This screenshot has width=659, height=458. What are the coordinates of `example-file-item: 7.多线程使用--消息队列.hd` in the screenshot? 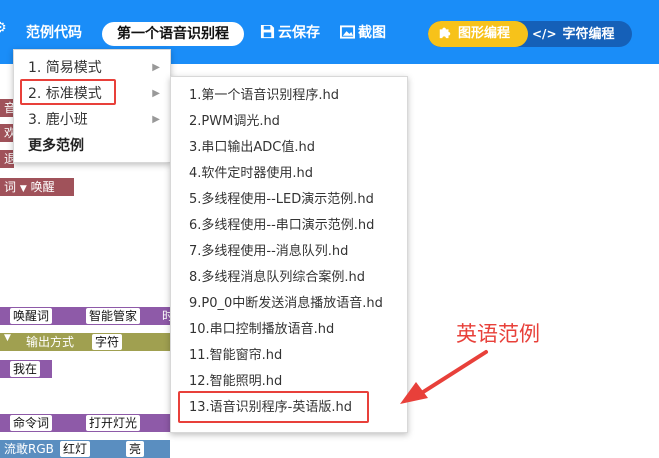 It's located at (289, 252).